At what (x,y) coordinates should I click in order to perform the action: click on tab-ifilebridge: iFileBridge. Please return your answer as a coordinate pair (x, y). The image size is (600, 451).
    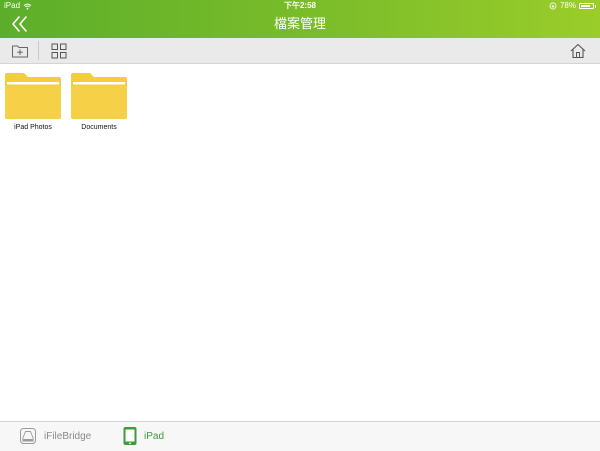
    Looking at the image, I should click on (54, 436).